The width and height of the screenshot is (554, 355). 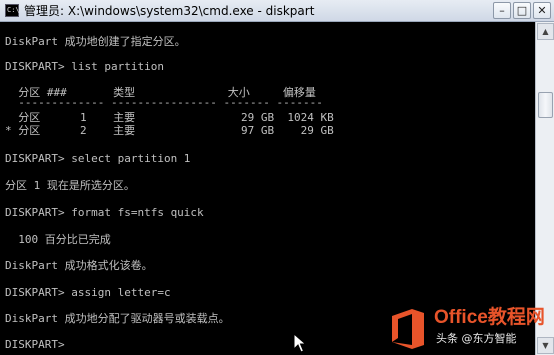 What do you see at coordinates (98, 158) in the screenshot?
I see `console-line: DISKPART> select partition 1` at bounding box center [98, 158].